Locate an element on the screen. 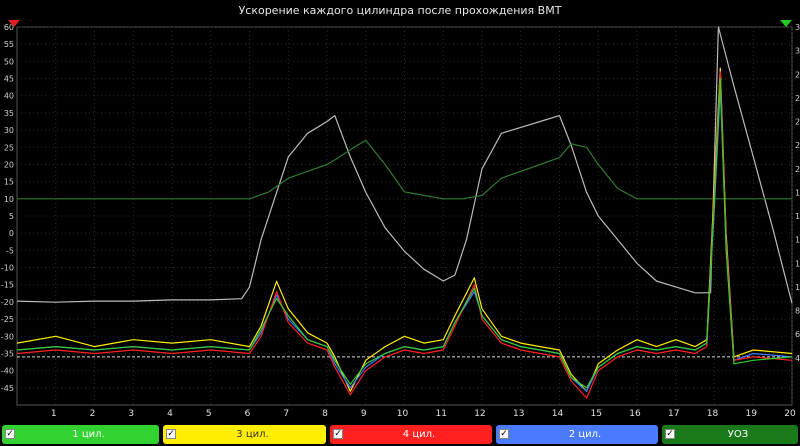  y-tick-label: -5 is located at coordinates (10, 250).